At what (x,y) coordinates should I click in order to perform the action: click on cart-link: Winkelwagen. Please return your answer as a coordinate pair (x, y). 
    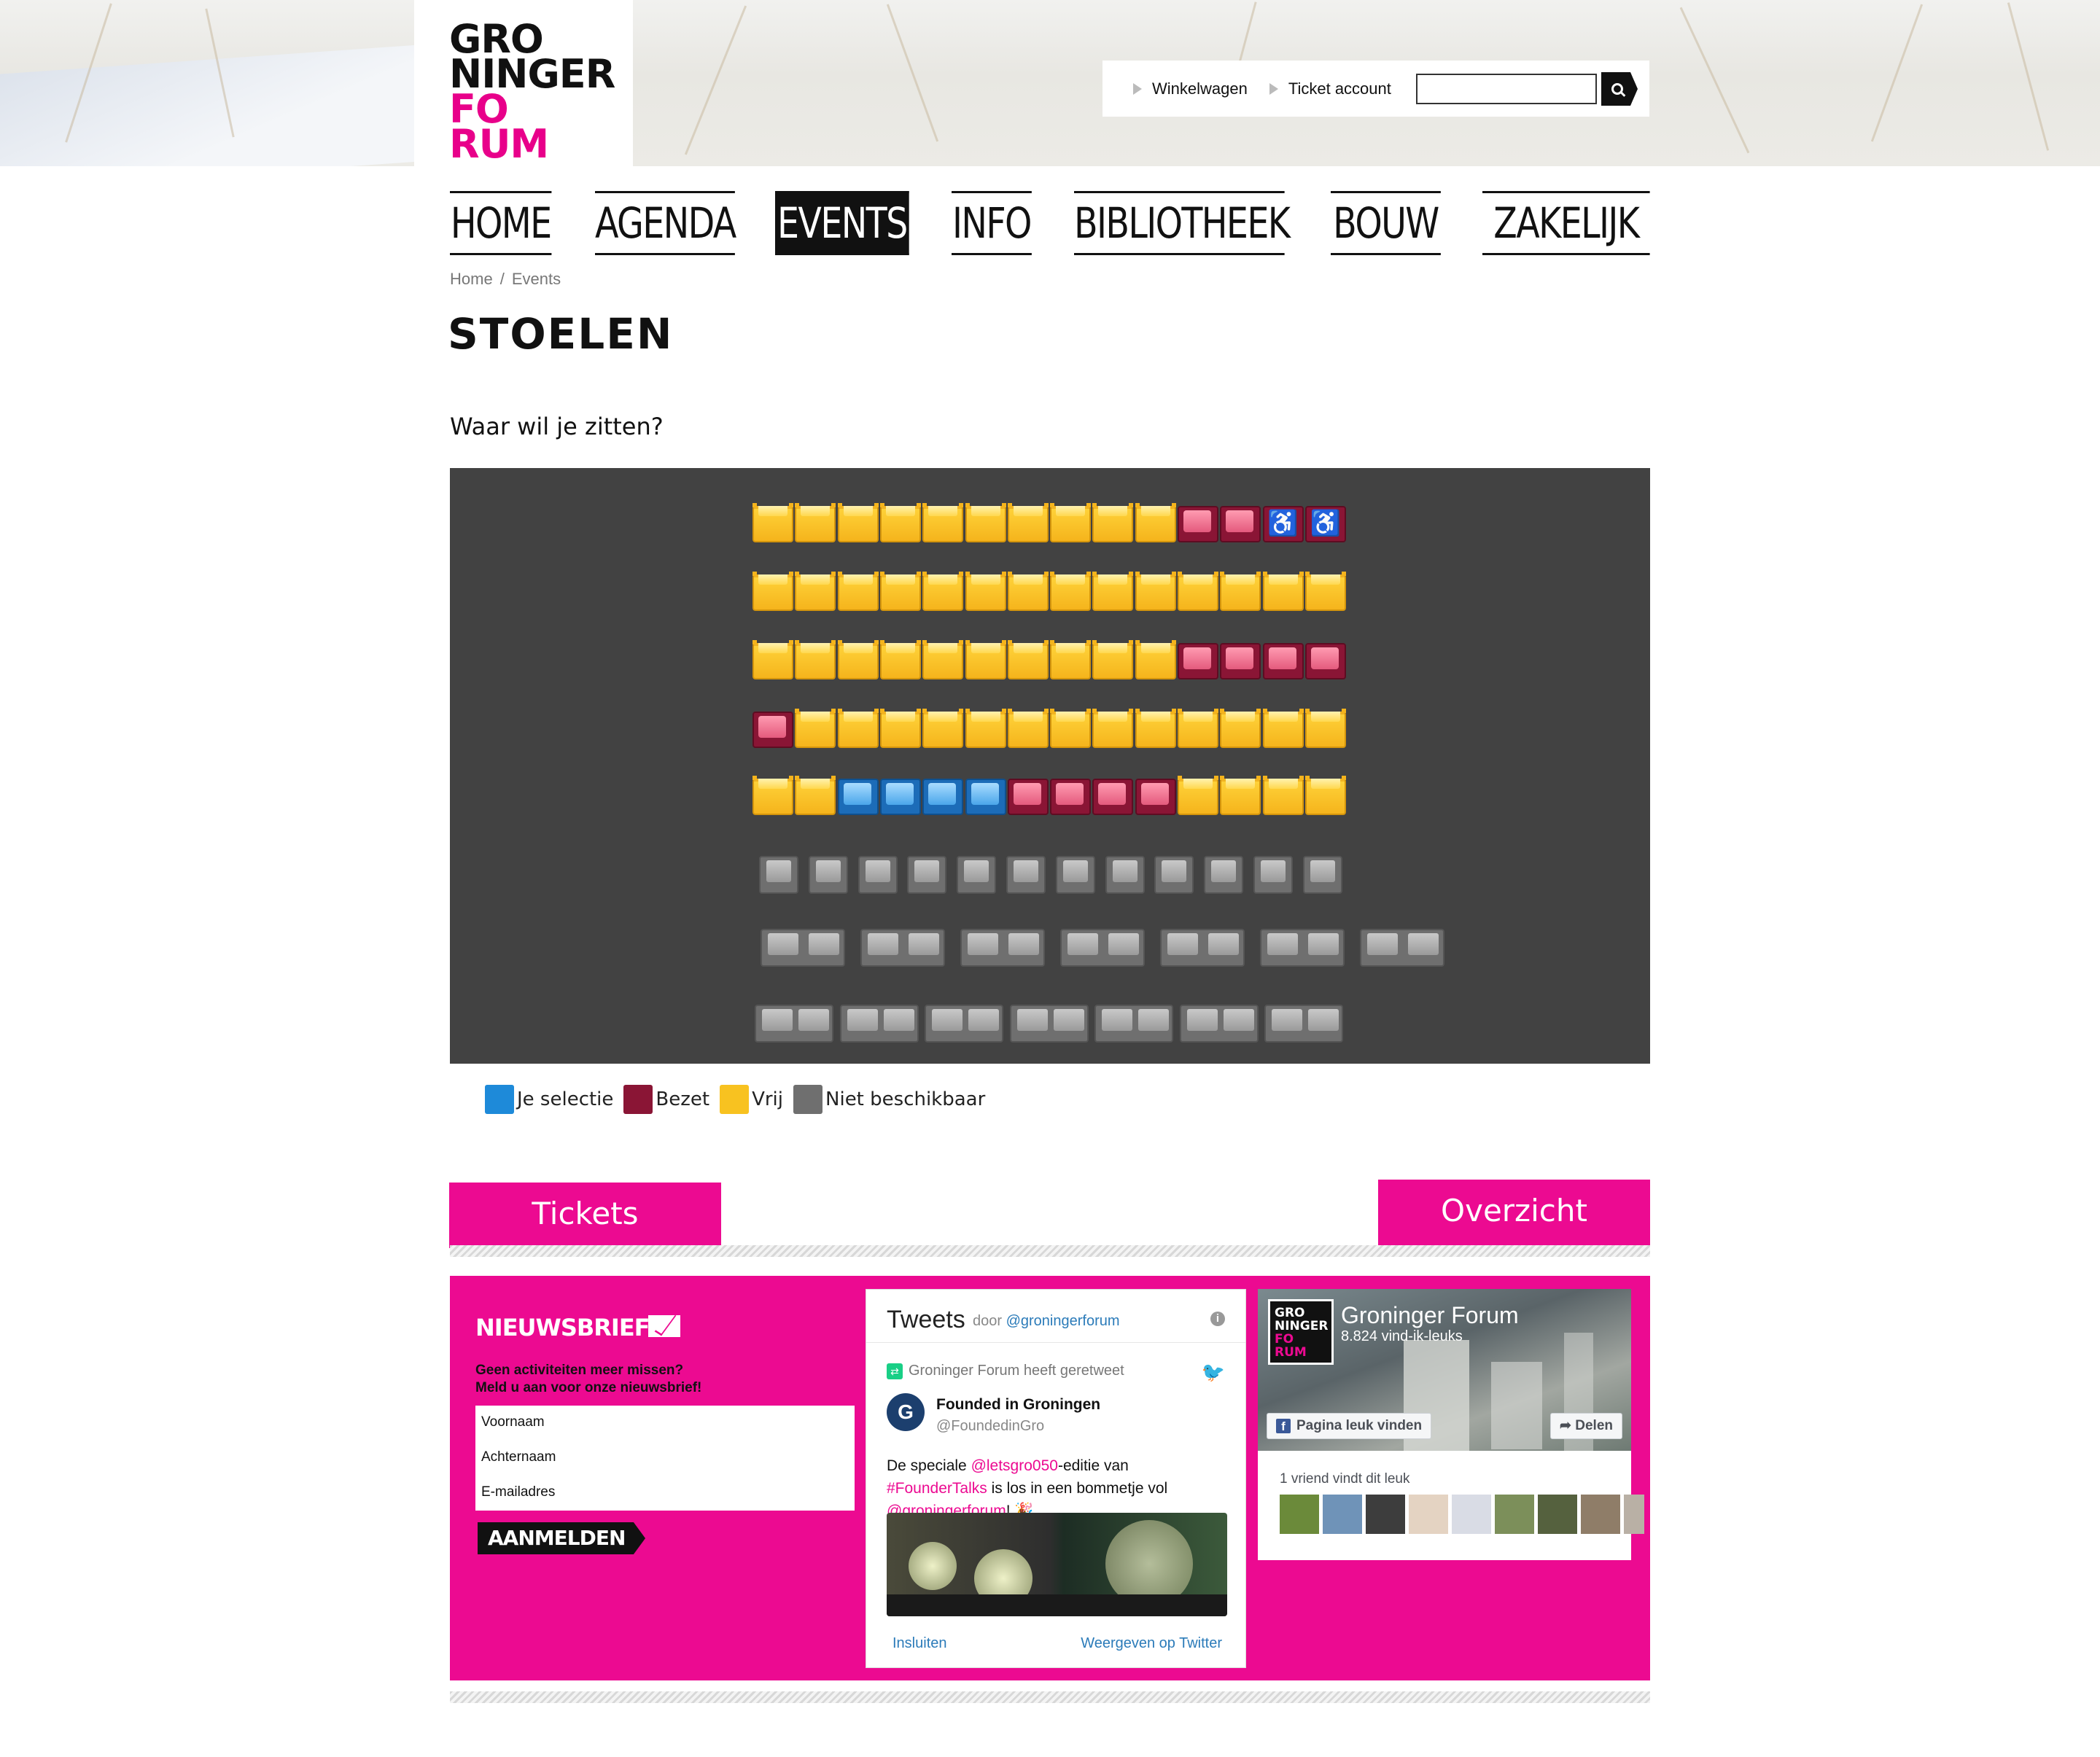
    Looking at the image, I should click on (1190, 88).